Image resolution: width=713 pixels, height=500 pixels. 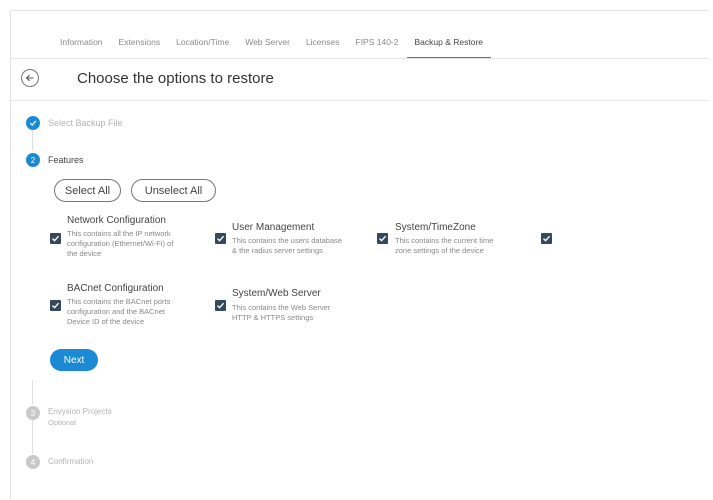 What do you see at coordinates (33, 462) in the screenshot?
I see `step-4-indicator: 4` at bounding box center [33, 462].